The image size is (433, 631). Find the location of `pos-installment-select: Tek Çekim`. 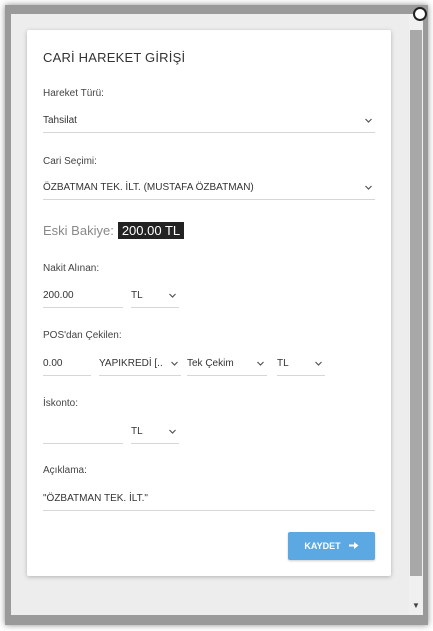

pos-installment-select: Tek Çekim is located at coordinates (227, 365).